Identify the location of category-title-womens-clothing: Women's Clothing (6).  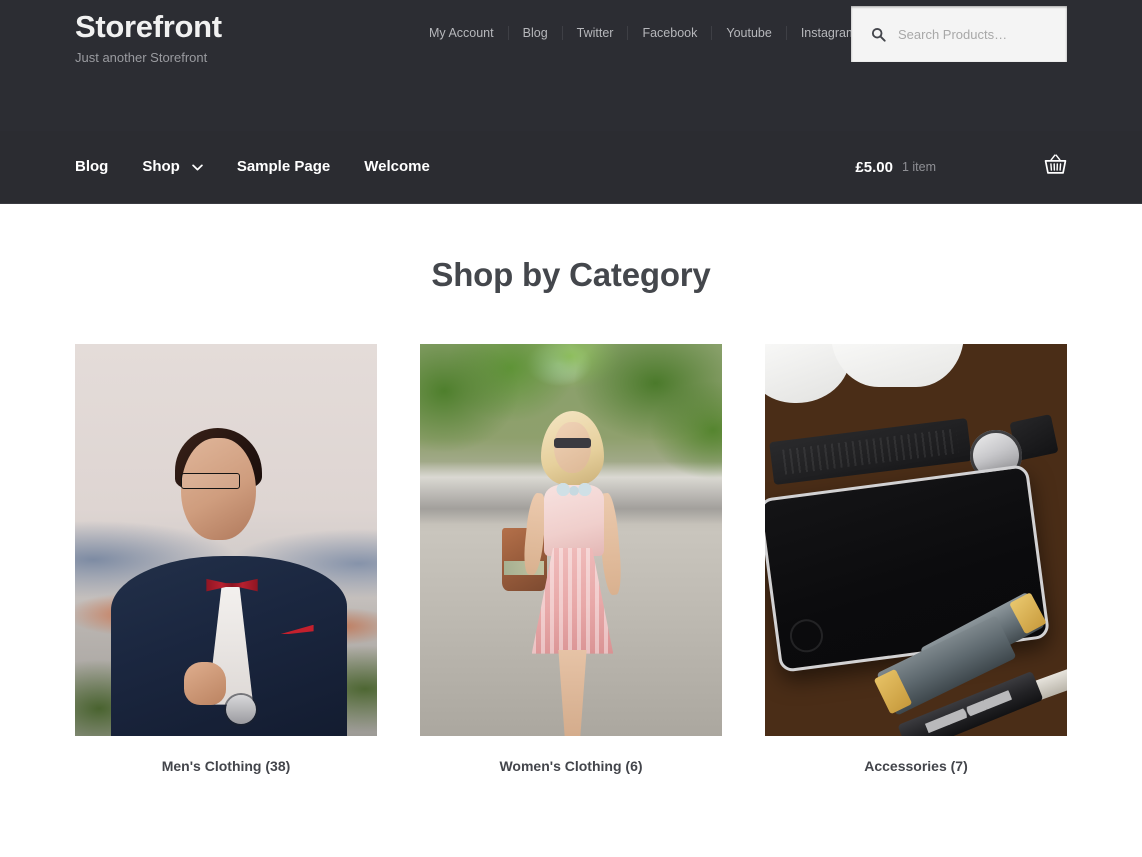
(571, 766).